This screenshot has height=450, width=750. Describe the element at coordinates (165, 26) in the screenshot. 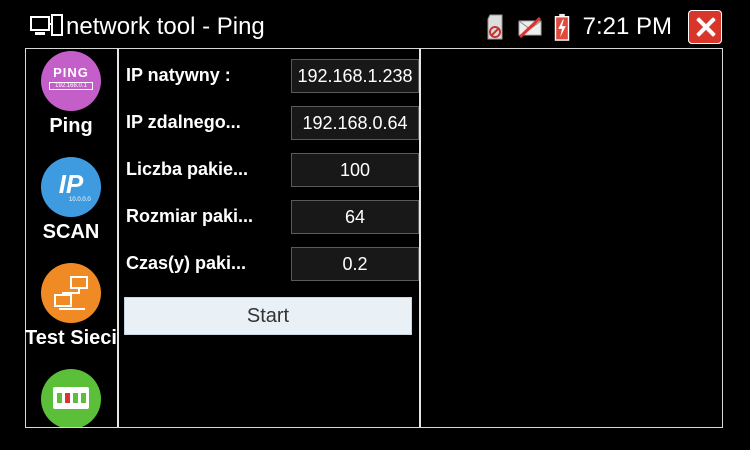

I see `window-title: network tool - Ping` at that location.